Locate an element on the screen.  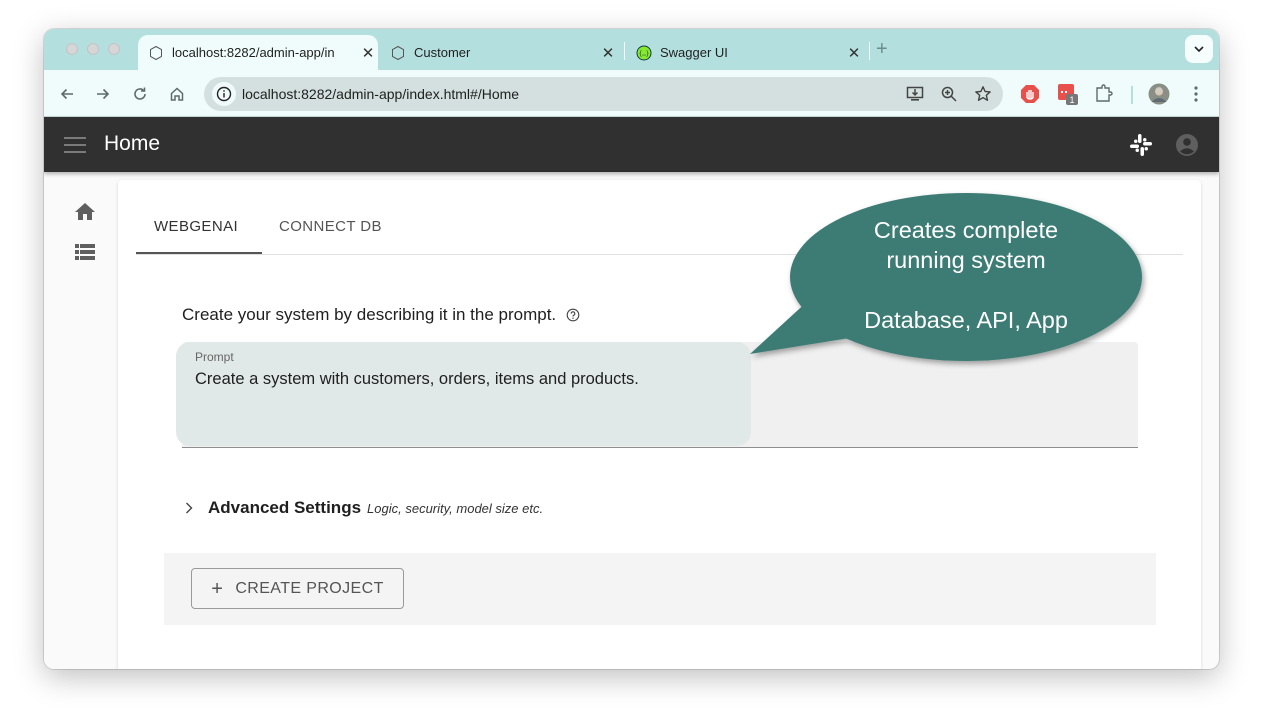
plus-icon: + is located at coordinates (217, 588).